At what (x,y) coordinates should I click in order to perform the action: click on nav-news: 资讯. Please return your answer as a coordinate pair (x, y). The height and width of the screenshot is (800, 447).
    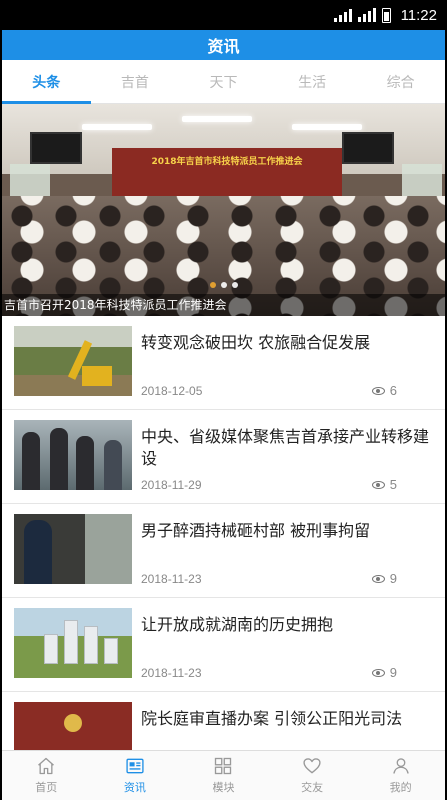
    Looking at the image, I should click on (135, 775).